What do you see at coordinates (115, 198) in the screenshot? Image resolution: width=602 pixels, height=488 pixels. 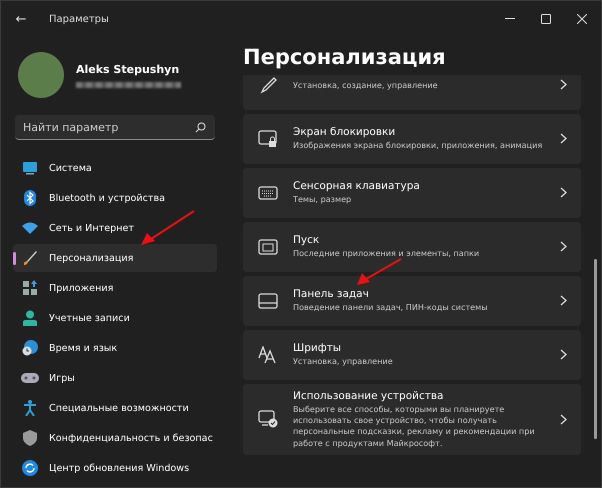 I see `sidebar-item: Bluetooth и устройства` at bounding box center [115, 198].